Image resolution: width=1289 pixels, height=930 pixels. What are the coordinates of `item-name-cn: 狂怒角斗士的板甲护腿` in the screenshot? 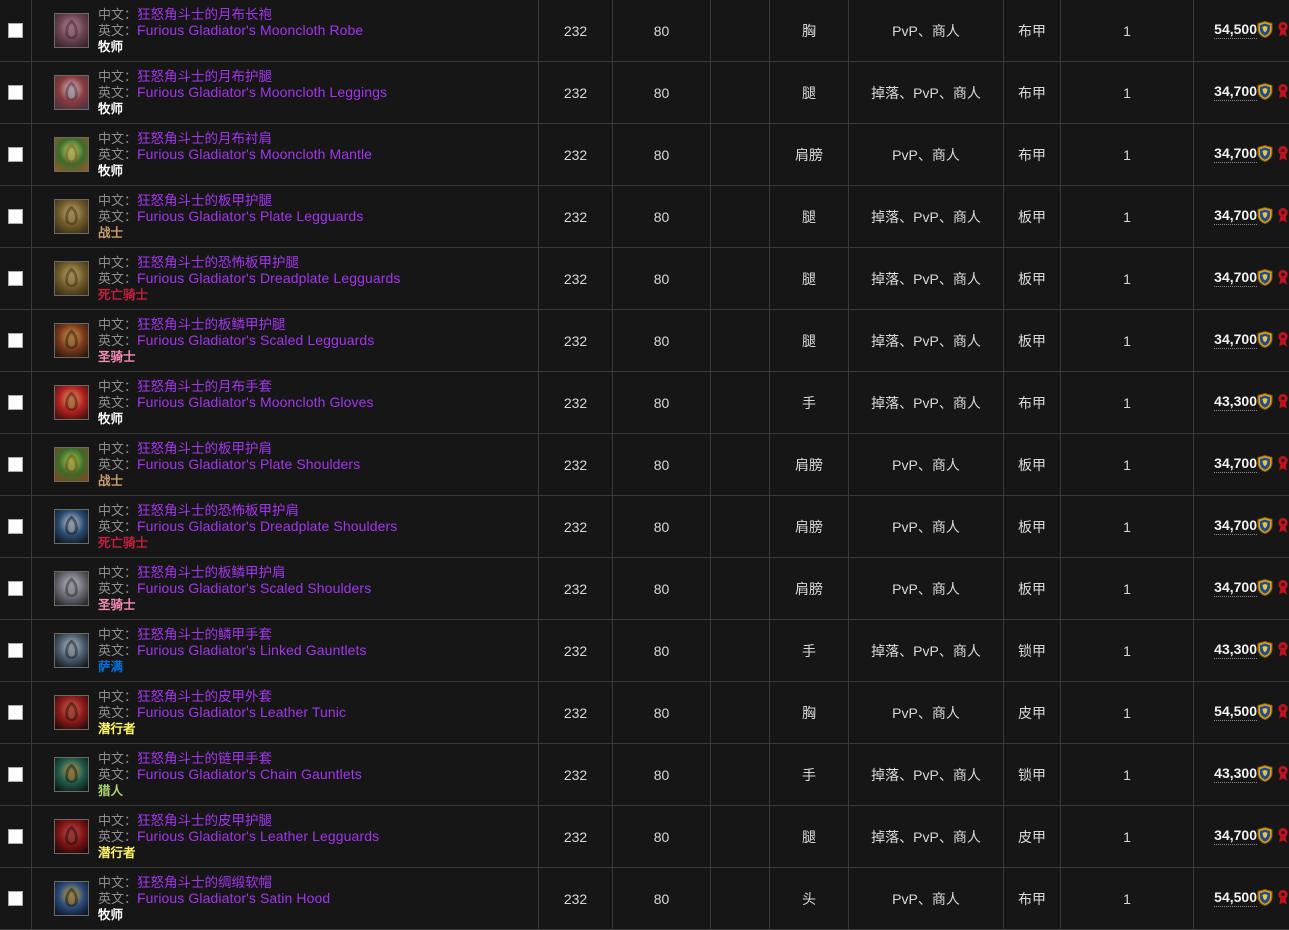 It's located at (204, 200).